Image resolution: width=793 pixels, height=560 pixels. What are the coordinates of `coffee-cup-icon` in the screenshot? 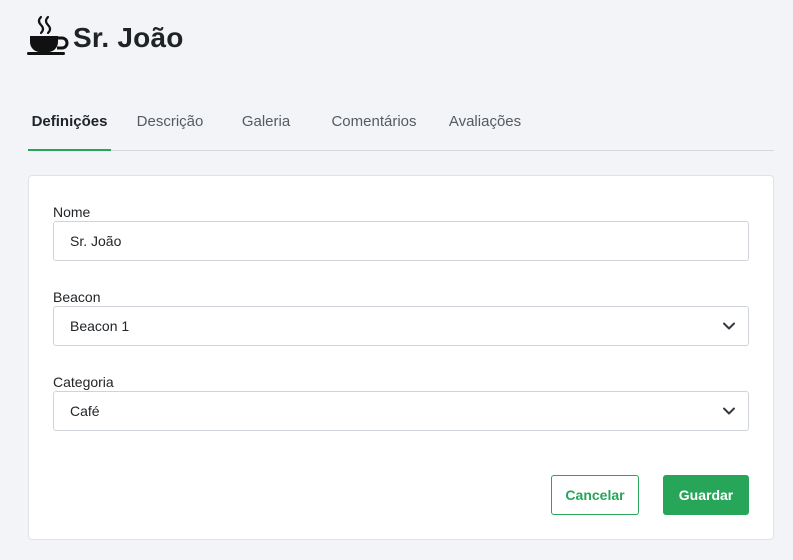 It's located at (48, 35).